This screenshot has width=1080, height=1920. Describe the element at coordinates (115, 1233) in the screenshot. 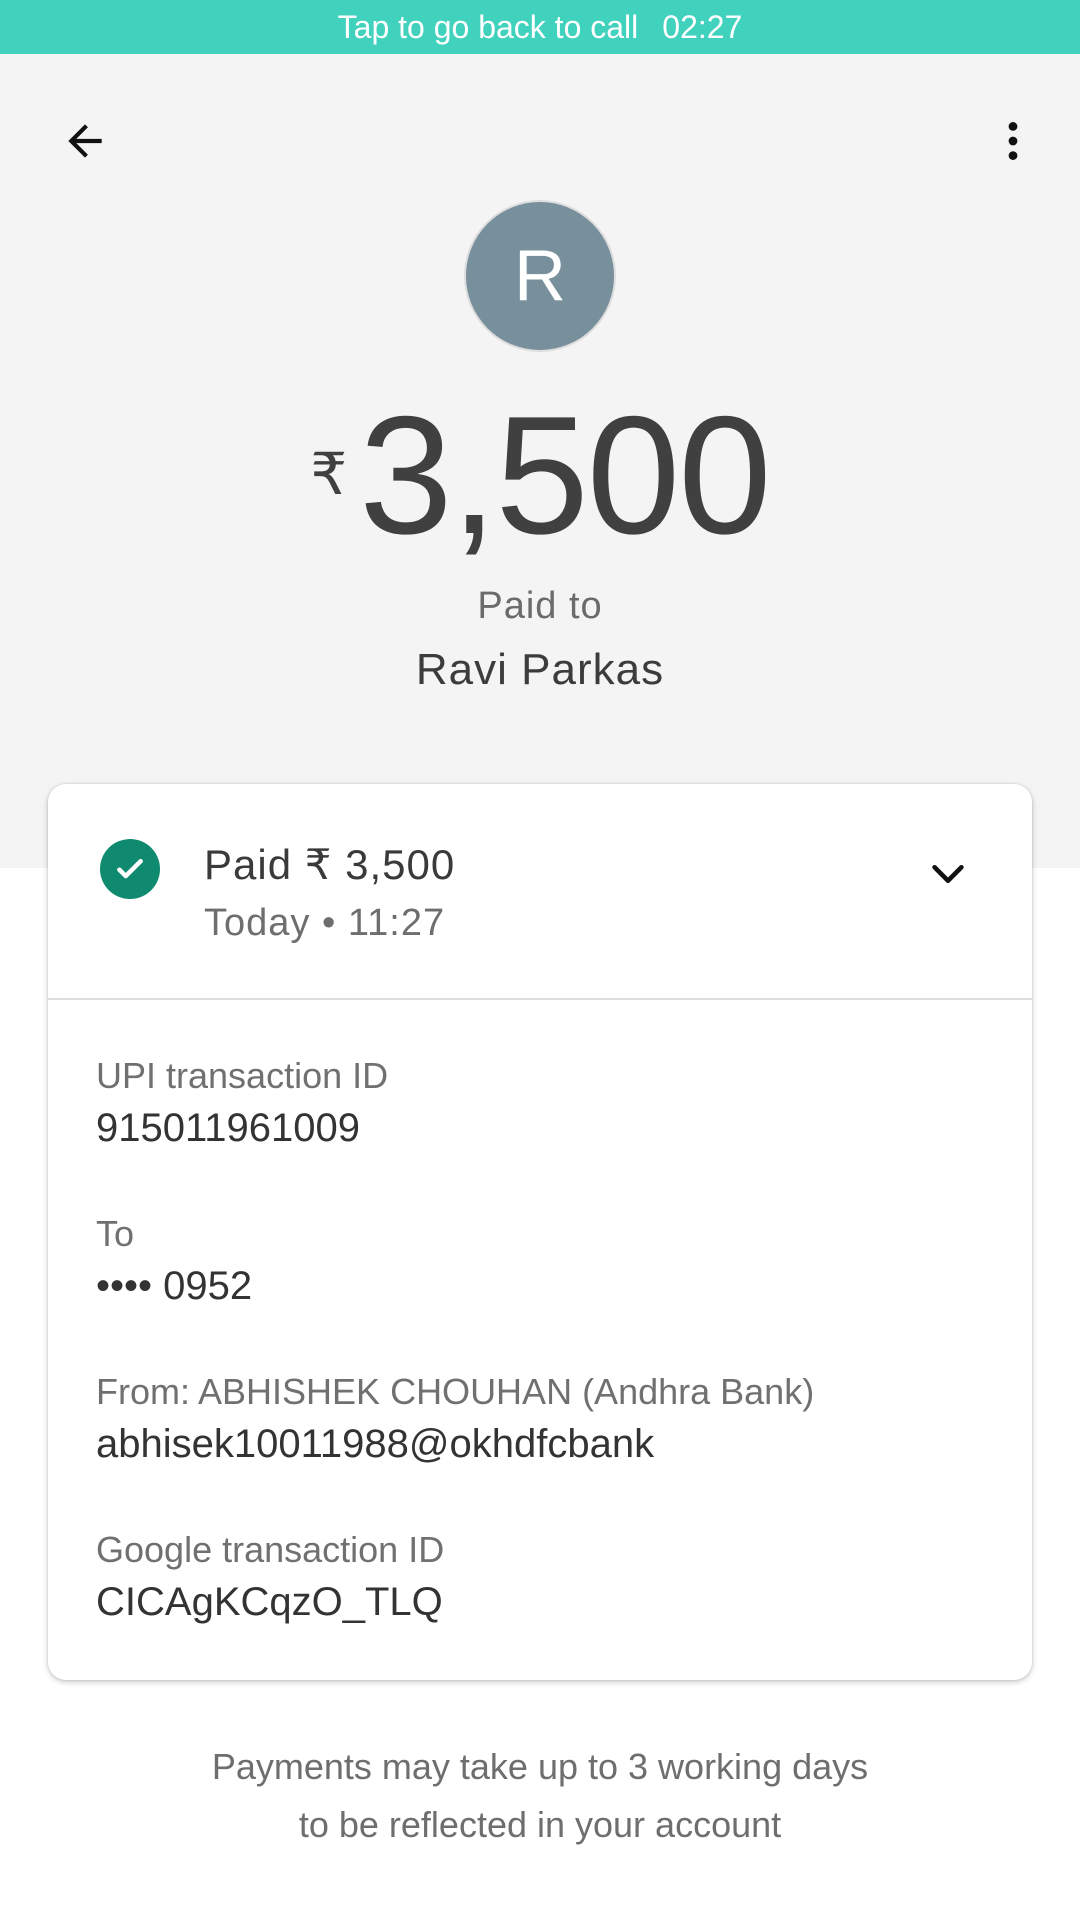

I see `to-label: To` at that location.